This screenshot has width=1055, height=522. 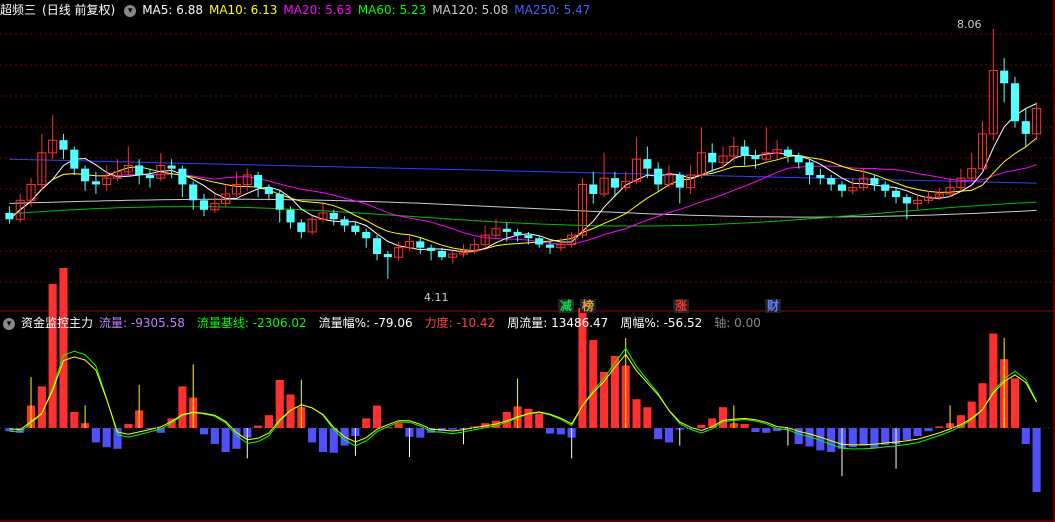 I want to click on ma120-line, so click(x=523, y=208).